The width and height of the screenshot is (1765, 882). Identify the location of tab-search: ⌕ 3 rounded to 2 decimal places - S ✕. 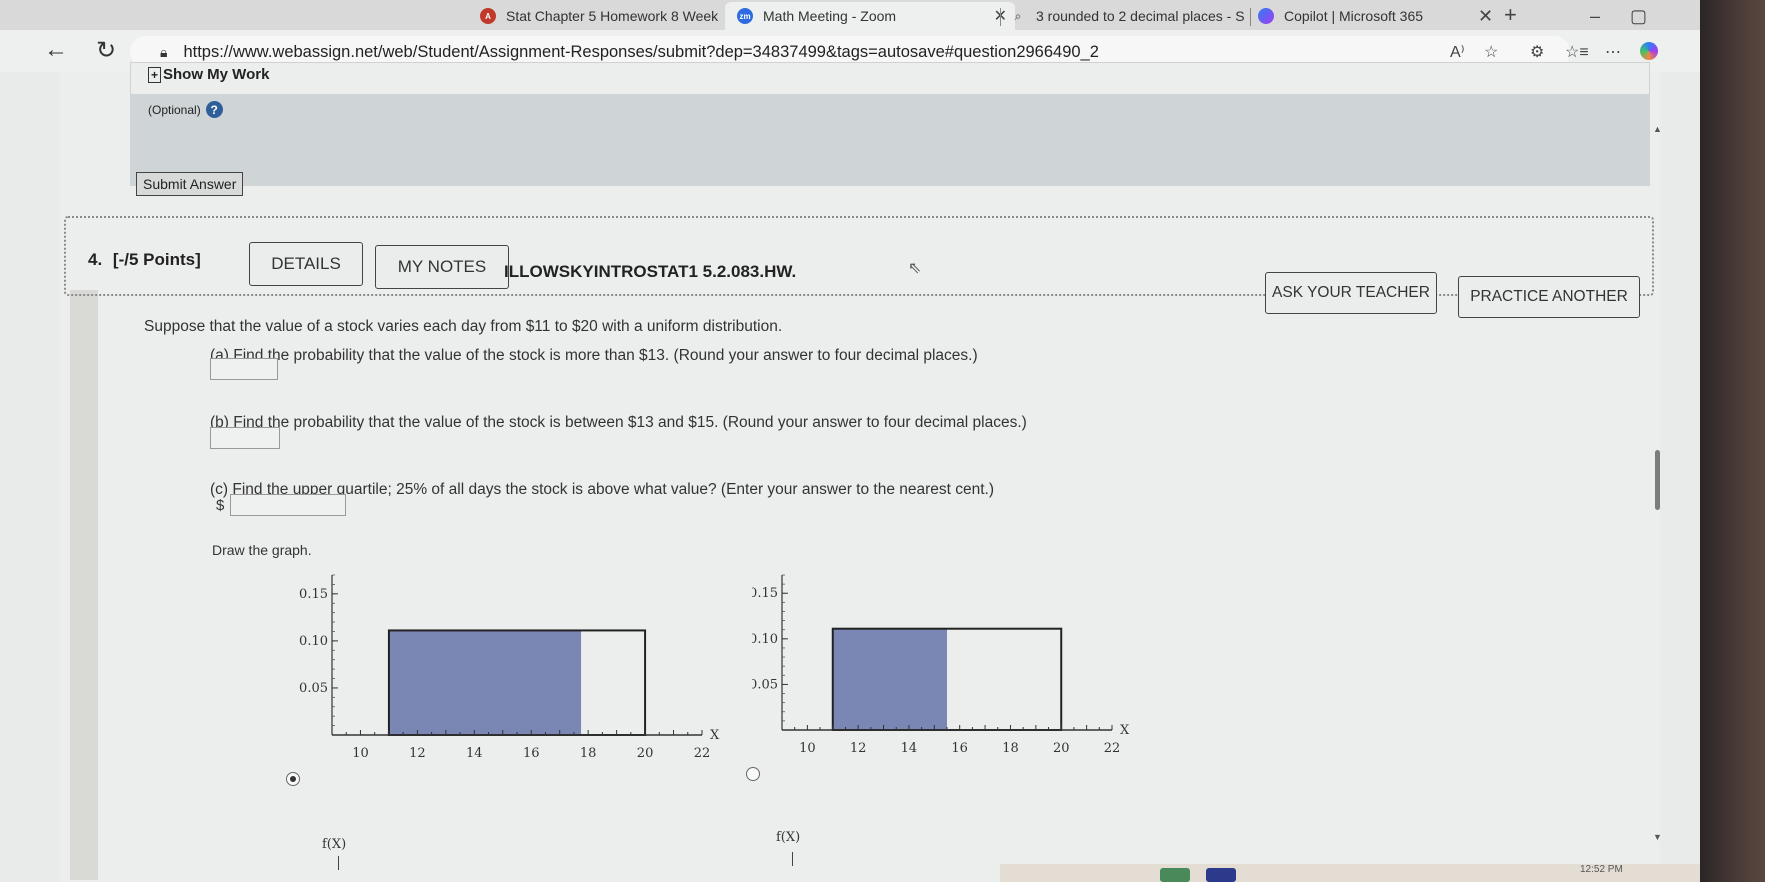
(1130, 16).